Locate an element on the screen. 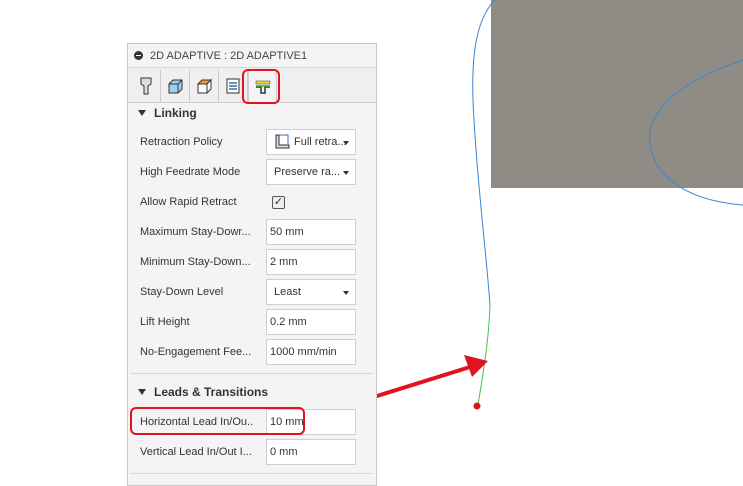 This screenshot has width=743, height=486. select-value: Least is located at coordinates (287, 292).